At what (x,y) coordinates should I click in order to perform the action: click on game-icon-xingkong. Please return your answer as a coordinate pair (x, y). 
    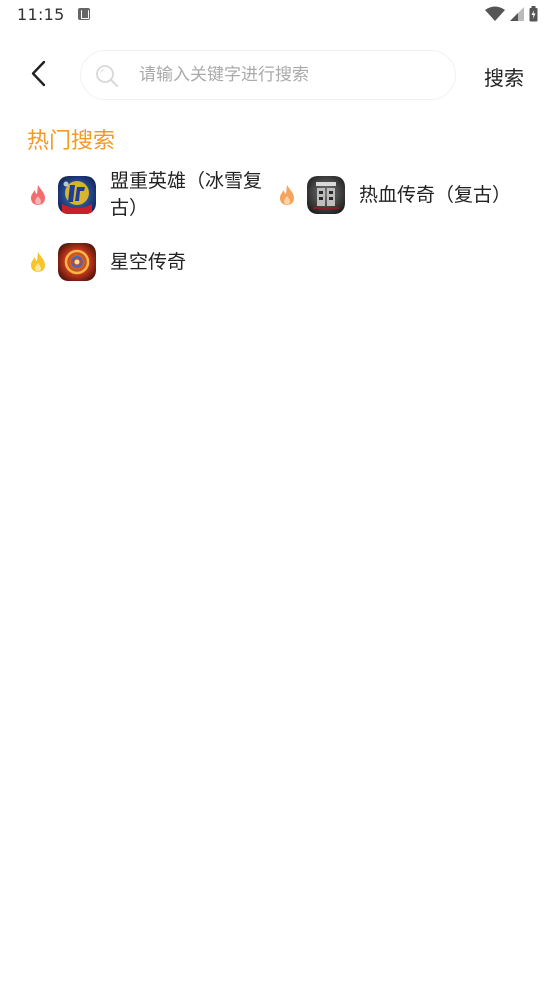
    Looking at the image, I should click on (77, 262).